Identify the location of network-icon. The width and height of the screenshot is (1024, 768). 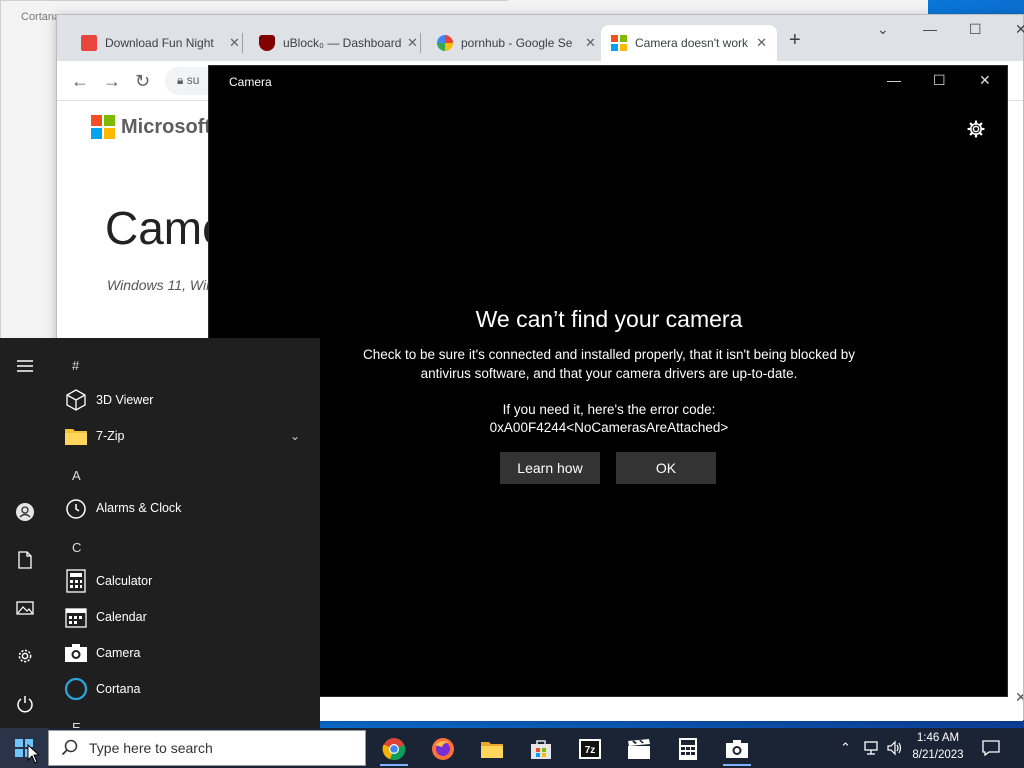
(871, 748).